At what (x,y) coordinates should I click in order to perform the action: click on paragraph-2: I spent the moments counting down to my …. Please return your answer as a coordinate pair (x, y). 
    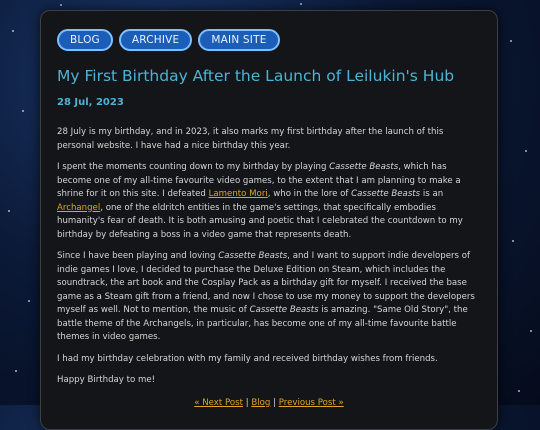
    Looking at the image, I should click on (269, 201).